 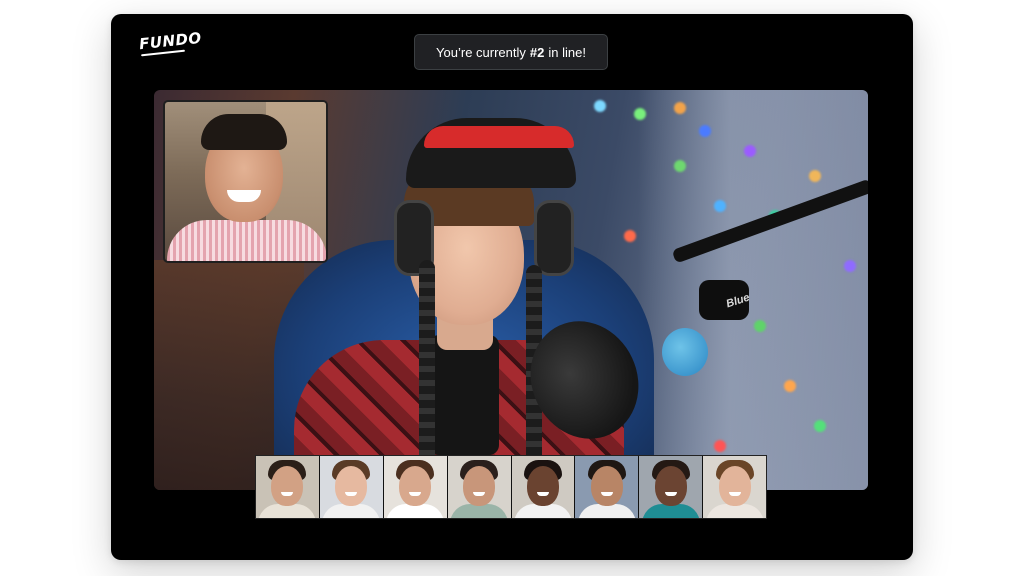 I want to click on beanie-stripe, so click(x=499, y=137).